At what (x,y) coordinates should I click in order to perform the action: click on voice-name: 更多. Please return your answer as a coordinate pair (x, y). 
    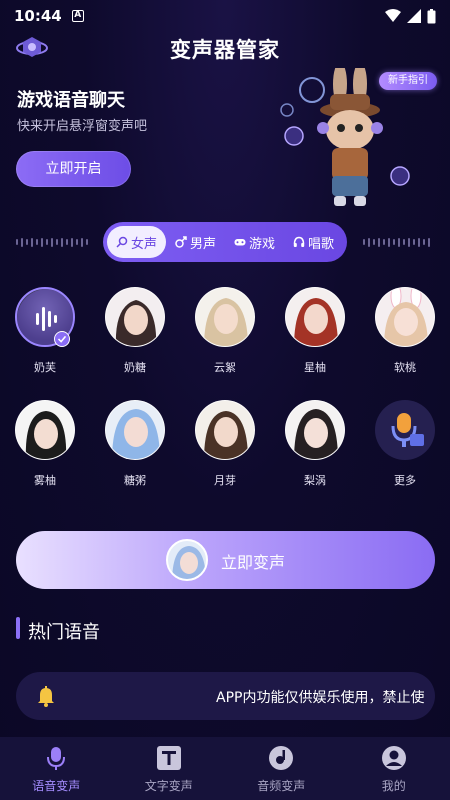
    Looking at the image, I should click on (405, 480).